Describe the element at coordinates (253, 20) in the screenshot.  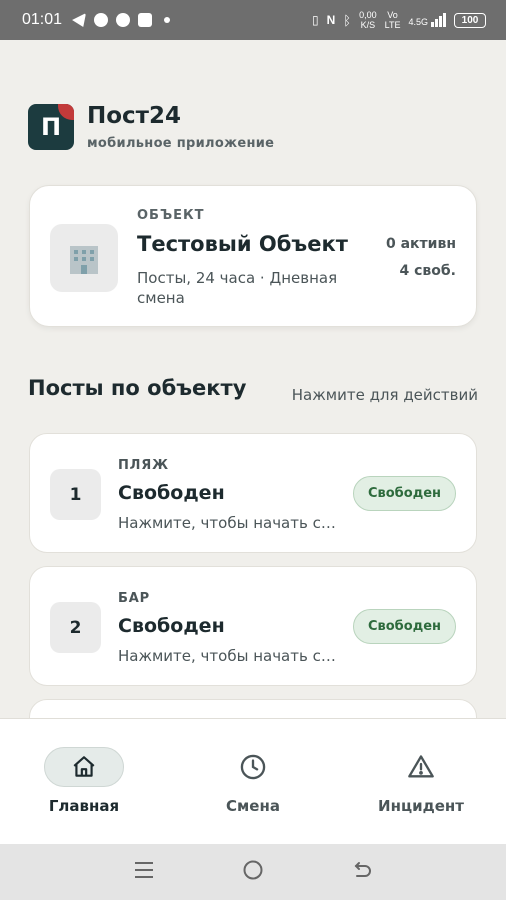
I see `status-bar: 01:01 ▯ N ᛒ 0,00 K/S Vo LTE 4.5G 100` at that location.